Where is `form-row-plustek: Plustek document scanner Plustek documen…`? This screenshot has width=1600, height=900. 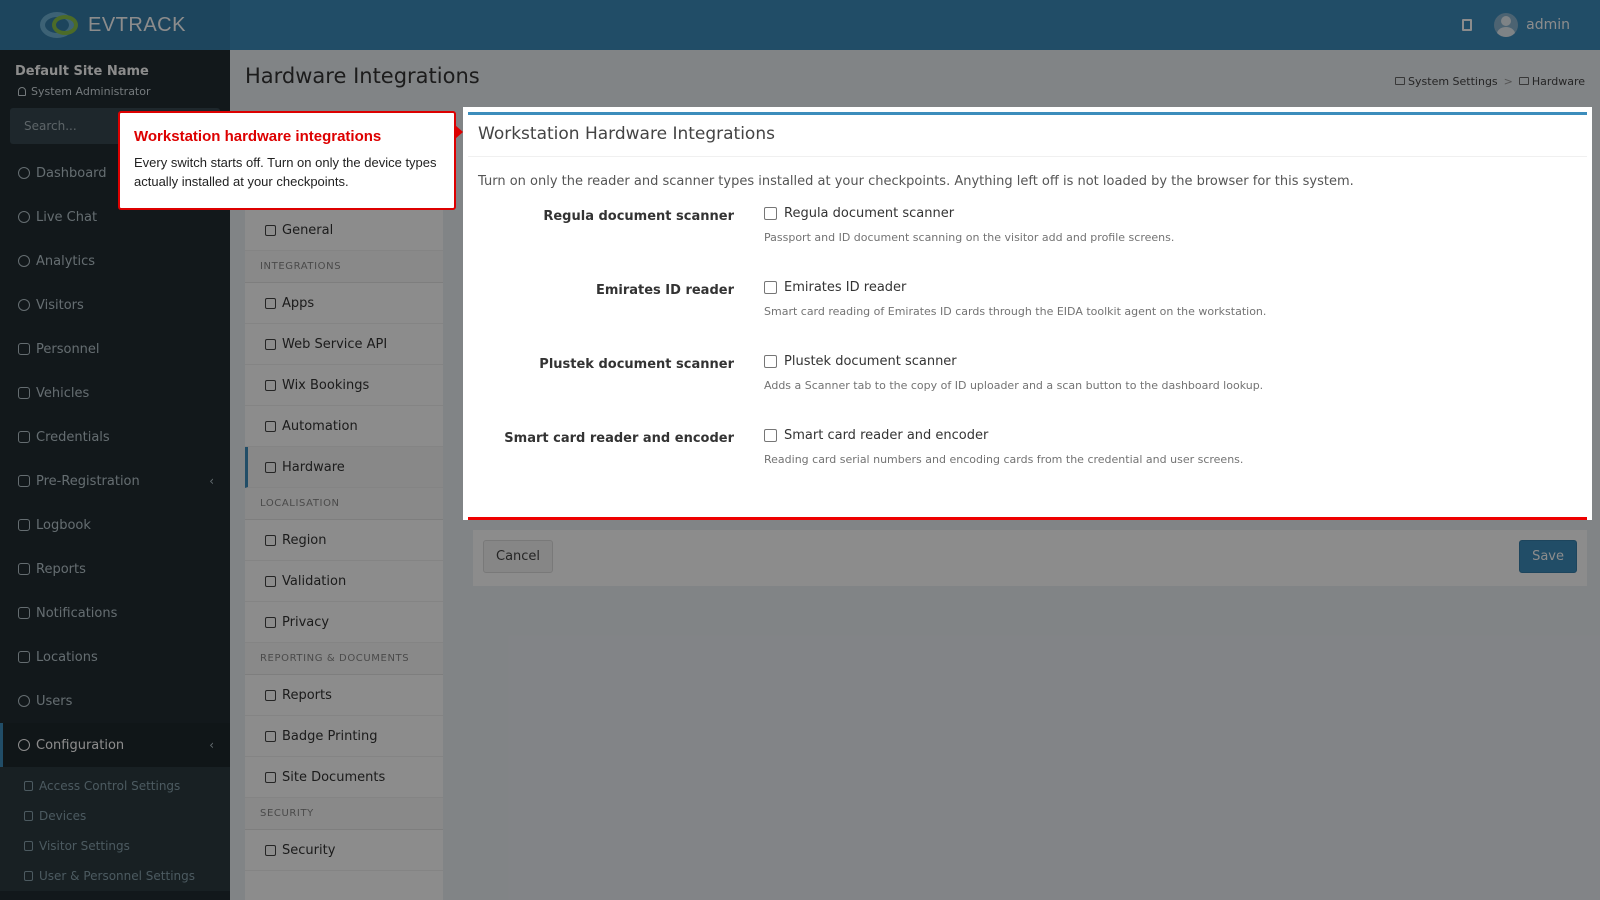
form-row-plustek: Plustek document scanner Plustek documen… is located at coordinates (1027, 391).